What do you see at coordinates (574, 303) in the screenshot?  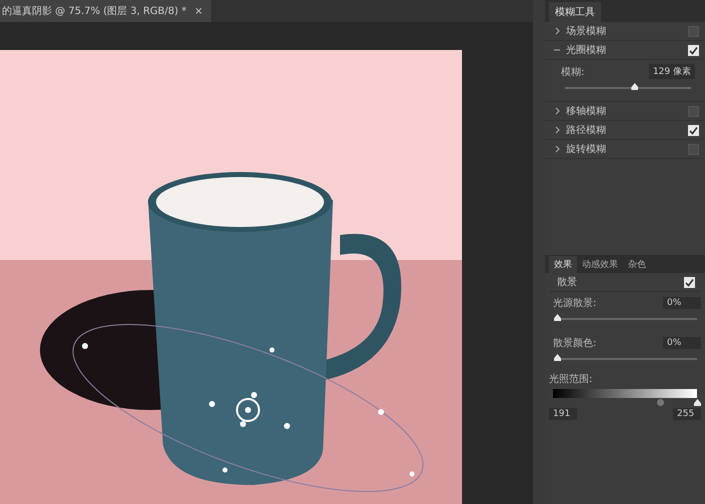 I see `slider-label: 光源散景:` at bounding box center [574, 303].